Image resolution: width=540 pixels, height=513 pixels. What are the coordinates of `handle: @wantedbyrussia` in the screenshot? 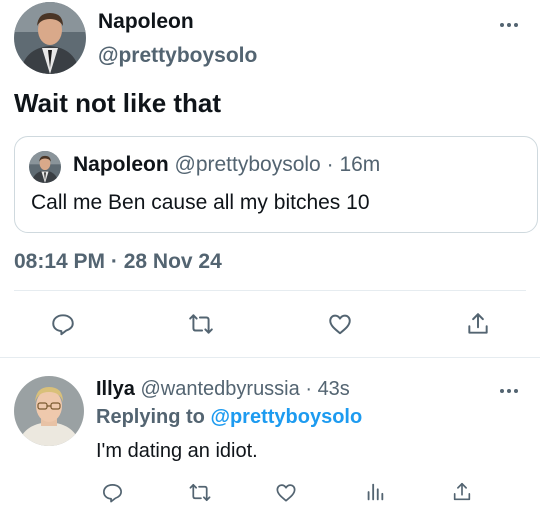 It's located at (219, 389).